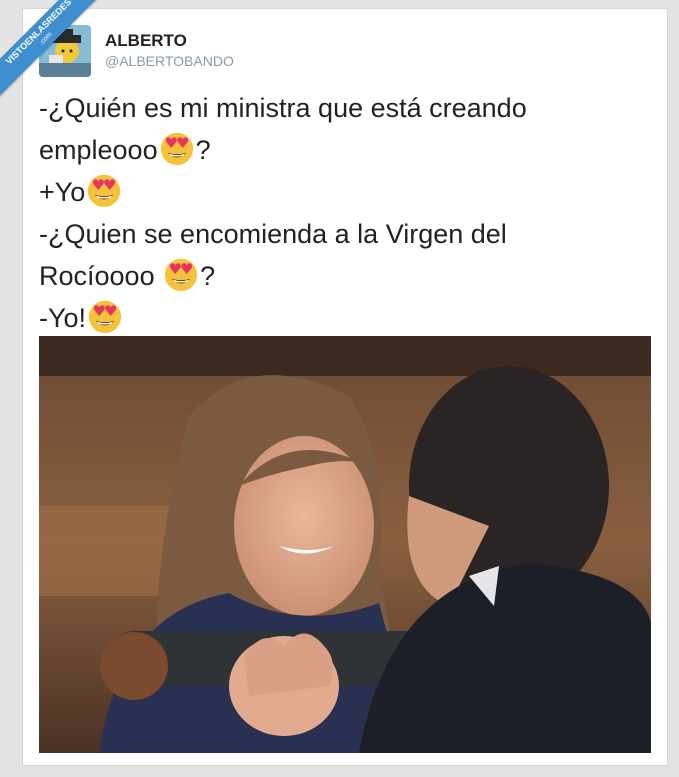  Describe the element at coordinates (62, 192) in the screenshot. I see `tweet-line-3-text: +Yo` at that location.